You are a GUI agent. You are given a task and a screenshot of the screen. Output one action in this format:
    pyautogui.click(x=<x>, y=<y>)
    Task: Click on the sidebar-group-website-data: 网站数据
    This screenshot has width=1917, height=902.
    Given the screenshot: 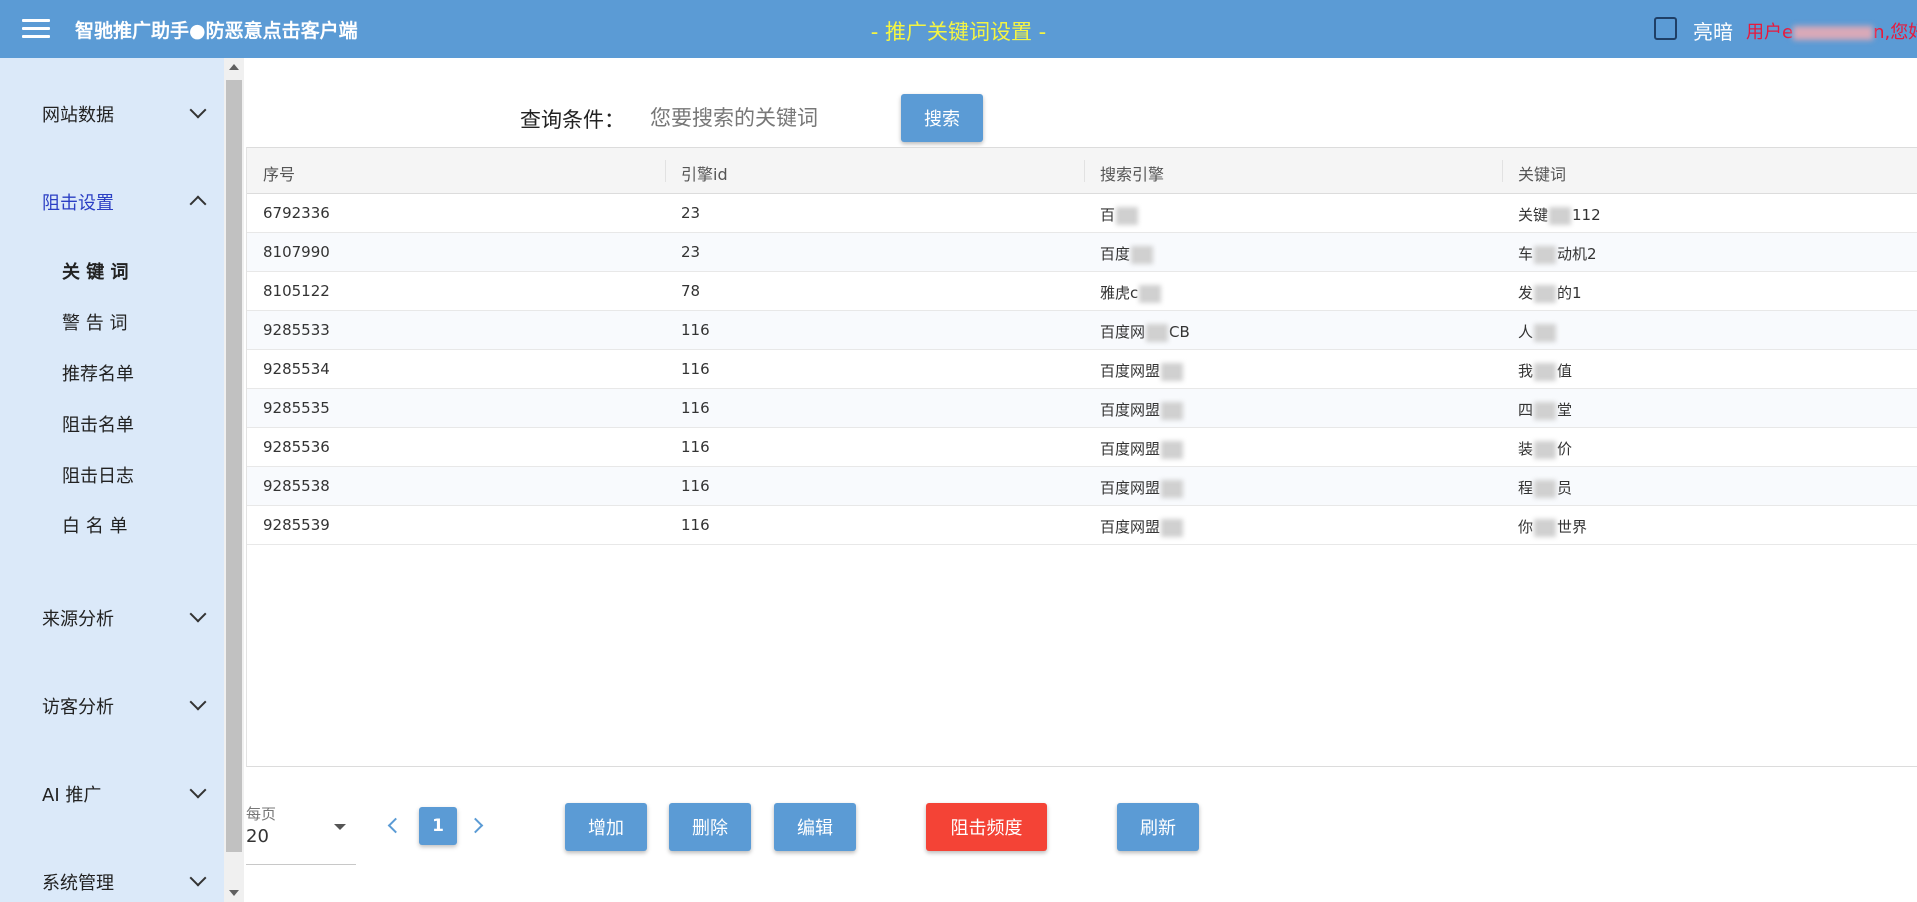 What is the action you would take?
    pyautogui.click(x=124, y=114)
    